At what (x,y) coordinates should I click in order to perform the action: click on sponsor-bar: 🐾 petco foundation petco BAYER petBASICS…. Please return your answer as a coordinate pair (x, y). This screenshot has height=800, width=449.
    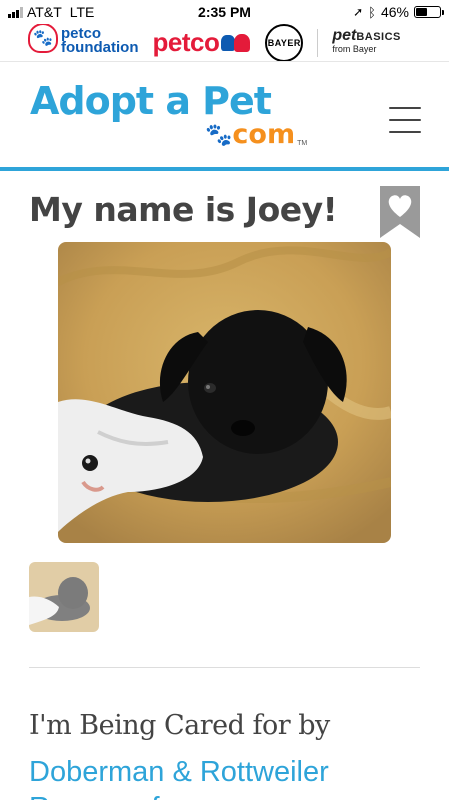
    Looking at the image, I should click on (224, 43).